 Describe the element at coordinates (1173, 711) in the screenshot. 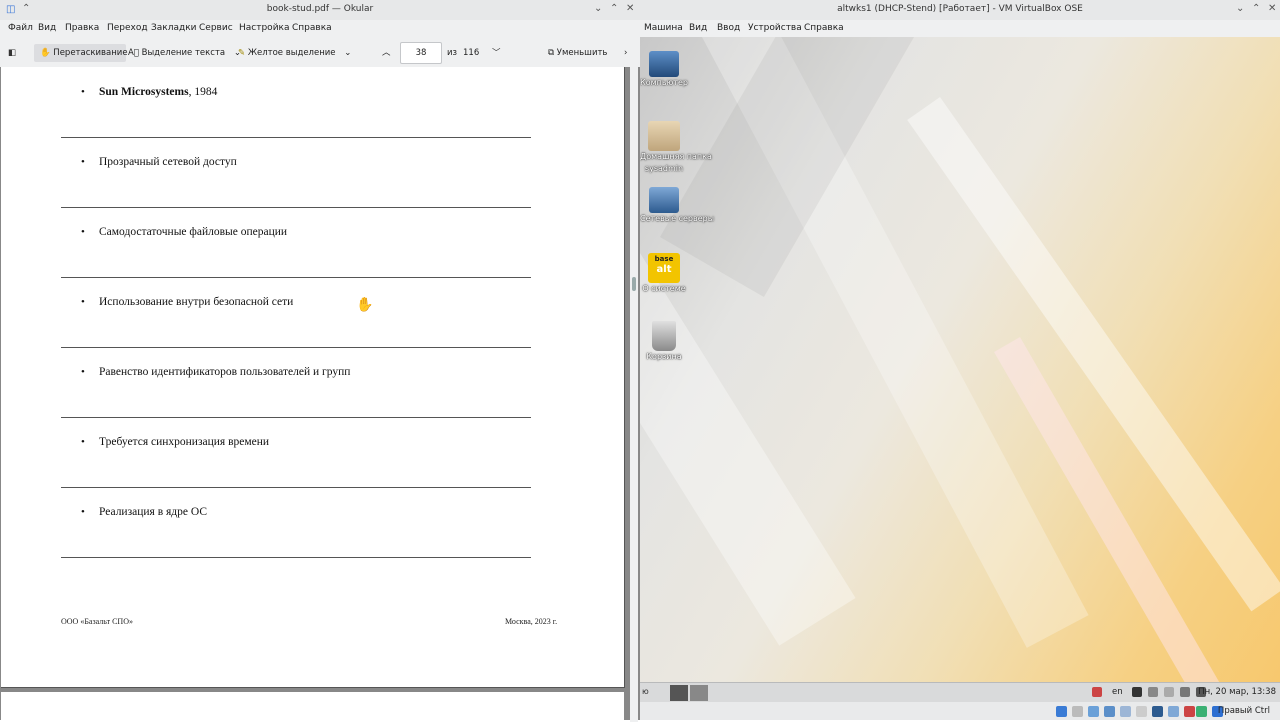

I see `recording-icon` at that location.